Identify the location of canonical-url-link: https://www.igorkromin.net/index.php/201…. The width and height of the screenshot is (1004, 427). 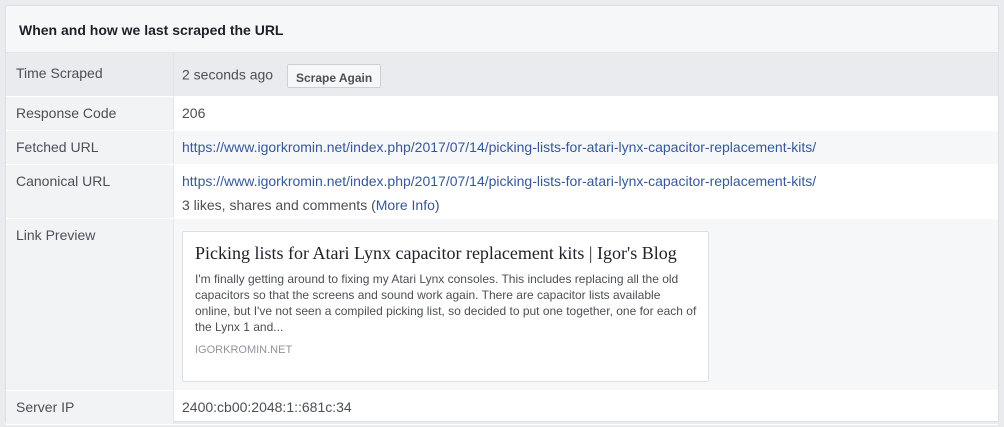
(499, 181).